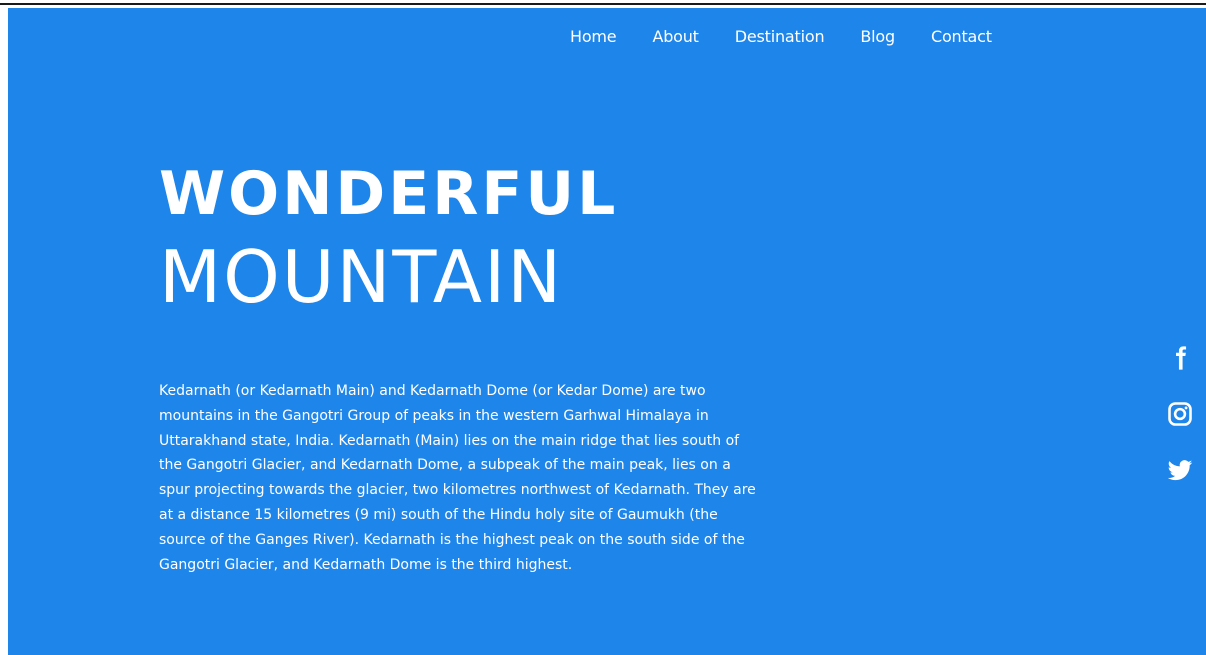 The image size is (1206, 655). I want to click on hero-title-bold: WONDERFUL, so click(389, 194).